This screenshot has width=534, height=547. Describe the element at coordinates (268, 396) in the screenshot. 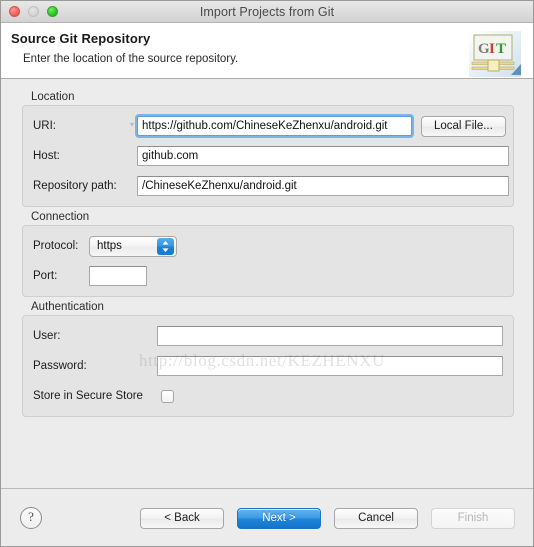

I see `store-secure-row: Store in Secure Store` at that location.